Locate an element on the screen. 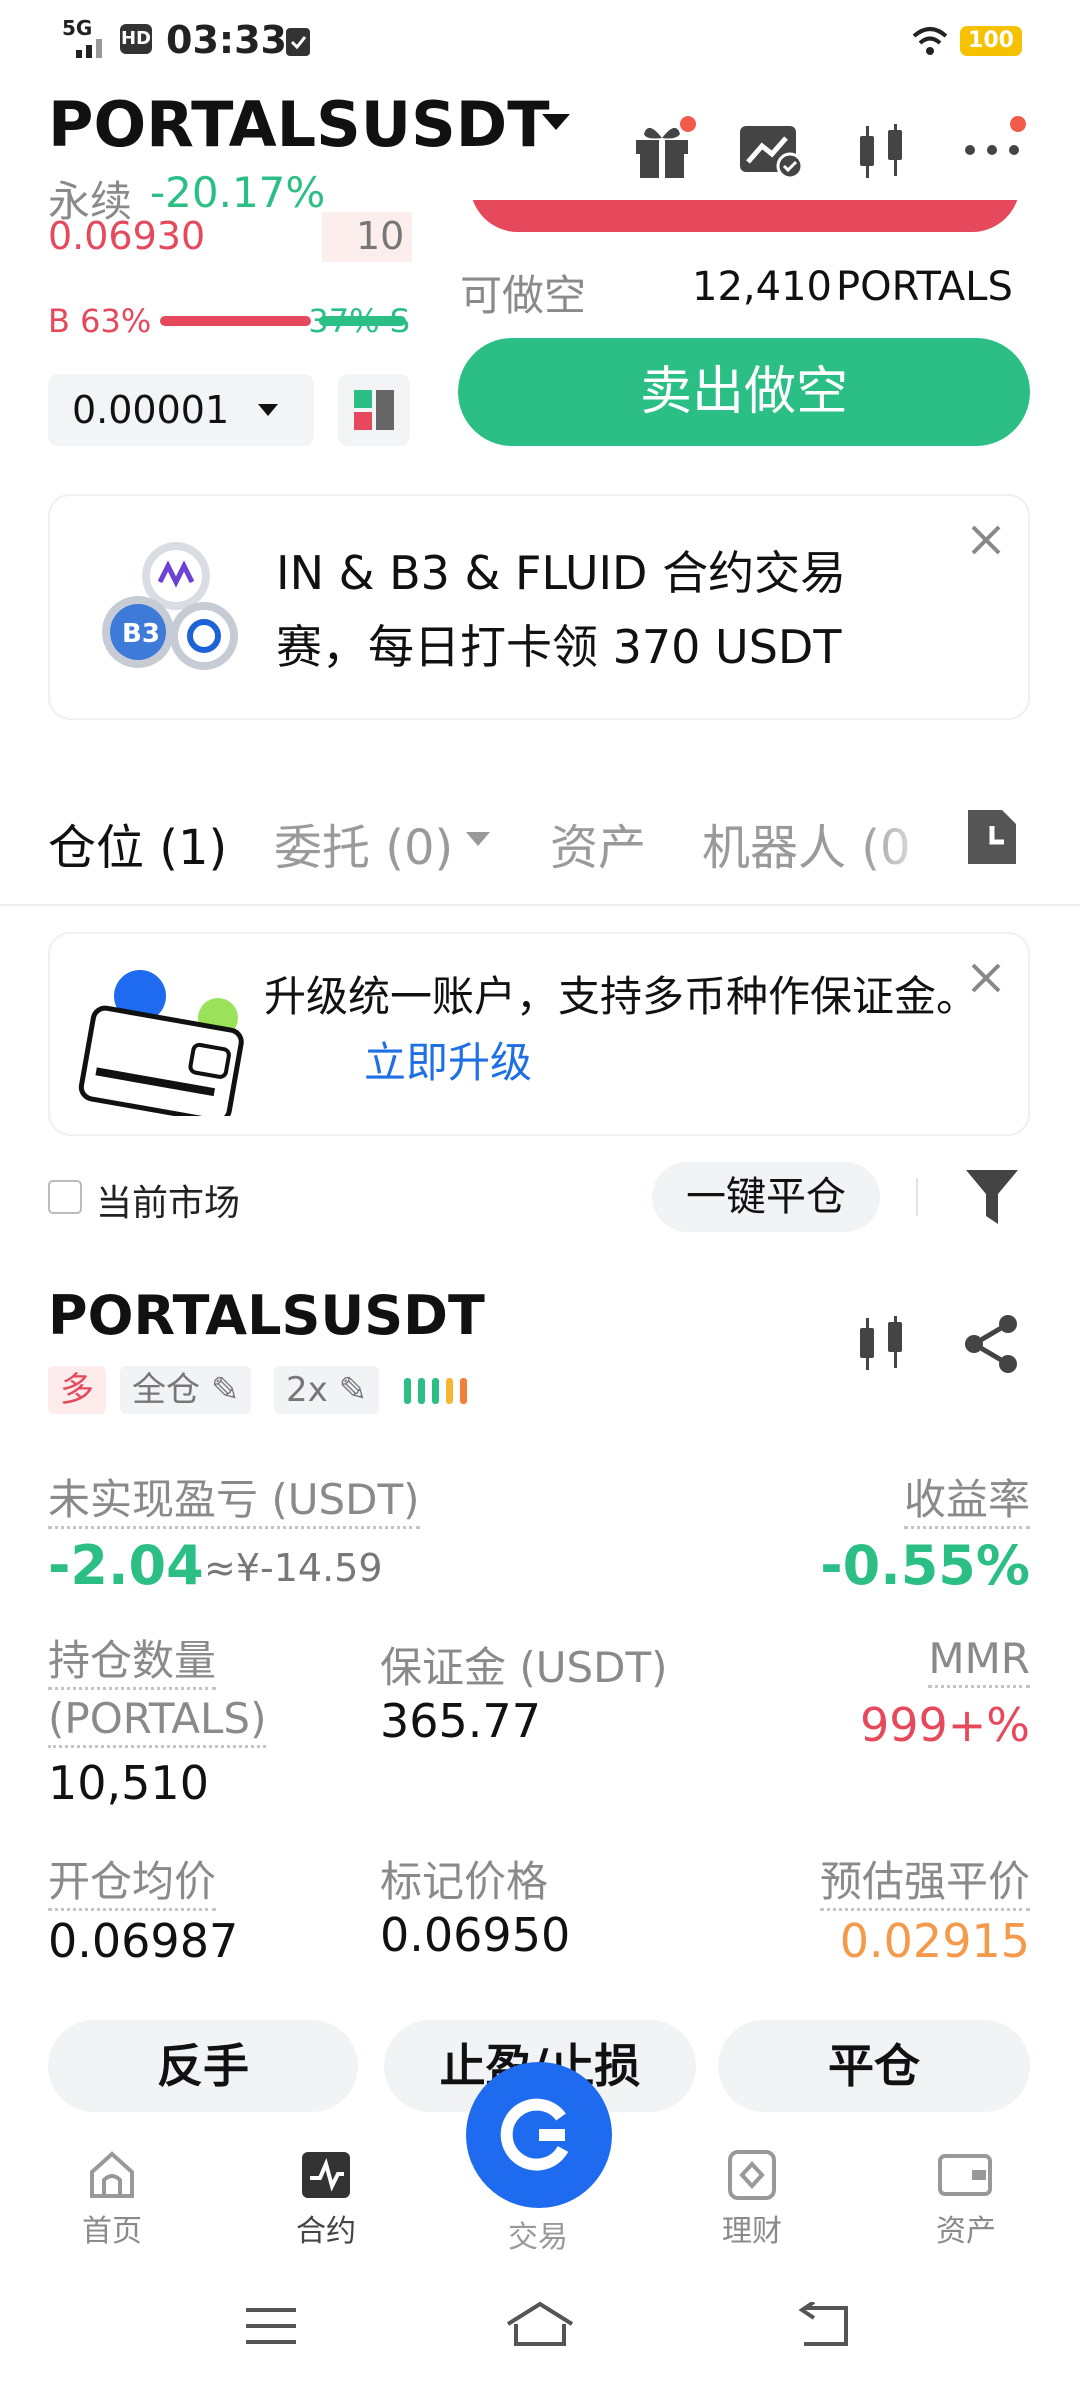 The height and width of the screenshot is (2400, 1080). nav-earn: 理财 is located at coordinates (752, 2200).